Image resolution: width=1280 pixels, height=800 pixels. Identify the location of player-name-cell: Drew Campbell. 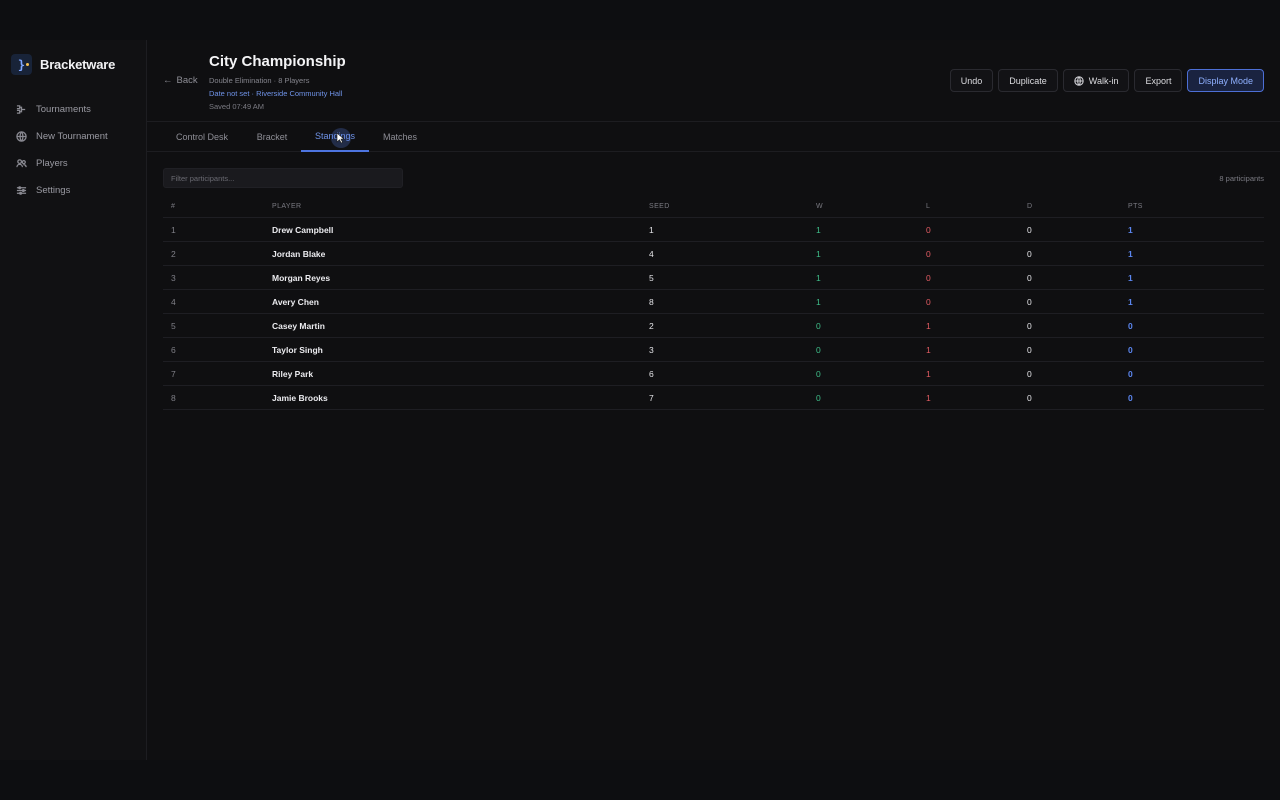
(303, 229).